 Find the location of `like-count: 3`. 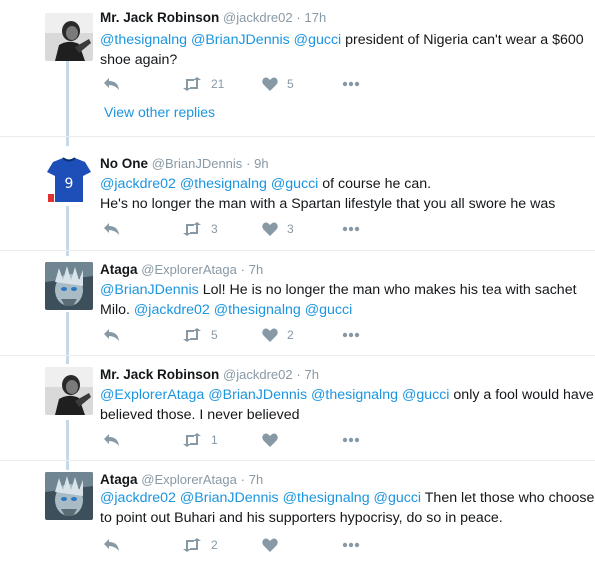

like-count: 3 is located at coordinates (290, 229).